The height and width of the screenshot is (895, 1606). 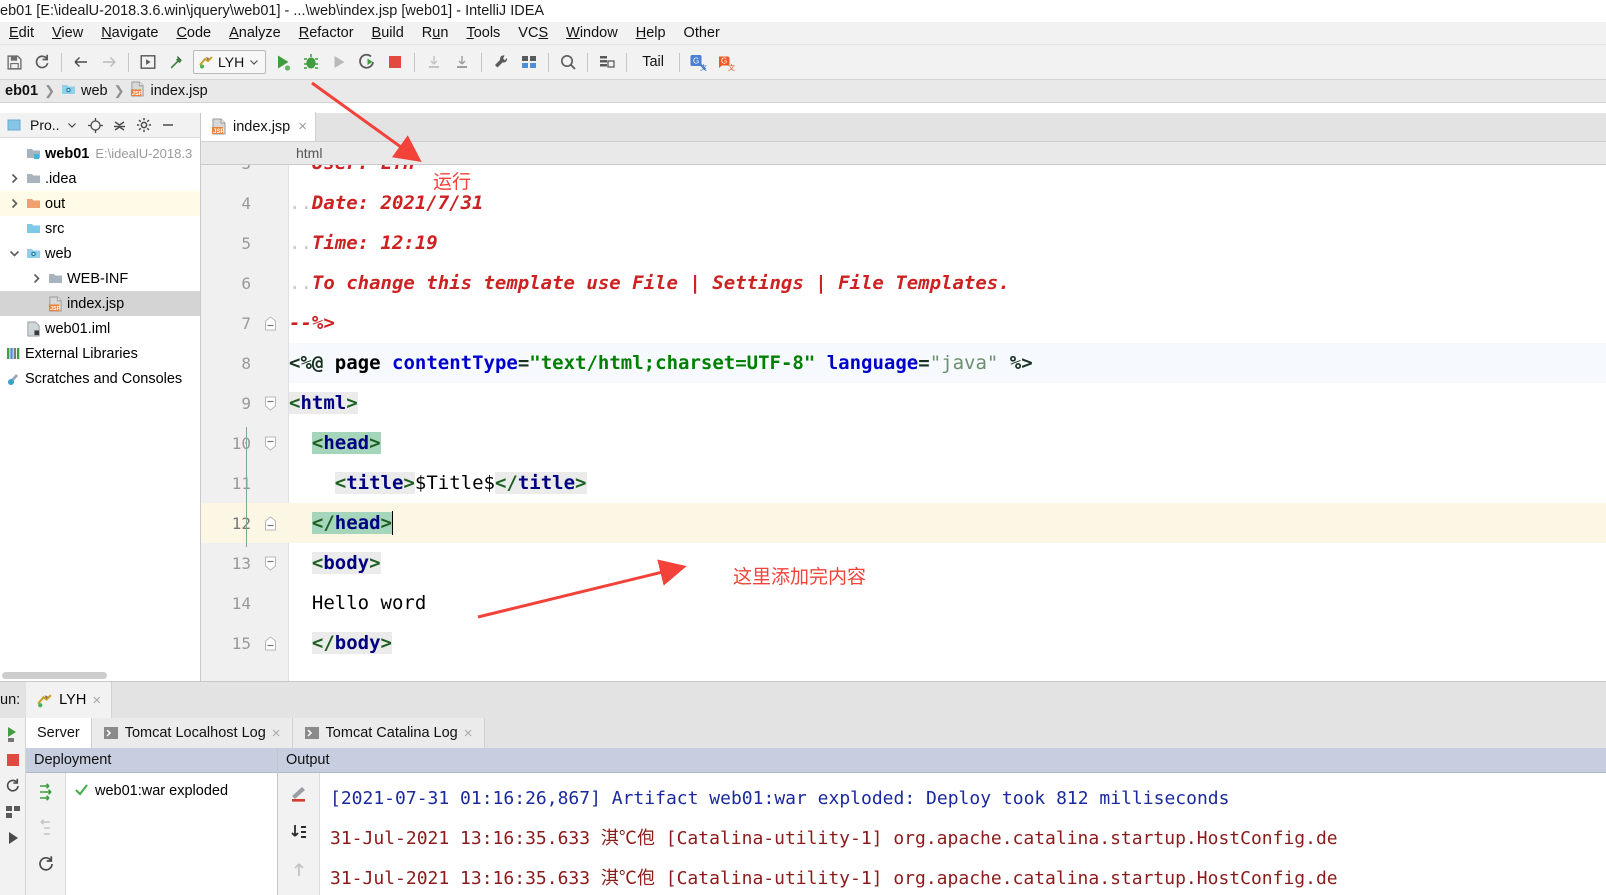 I want to click on gutter-line-9: 9, so click(x=245, y=403).